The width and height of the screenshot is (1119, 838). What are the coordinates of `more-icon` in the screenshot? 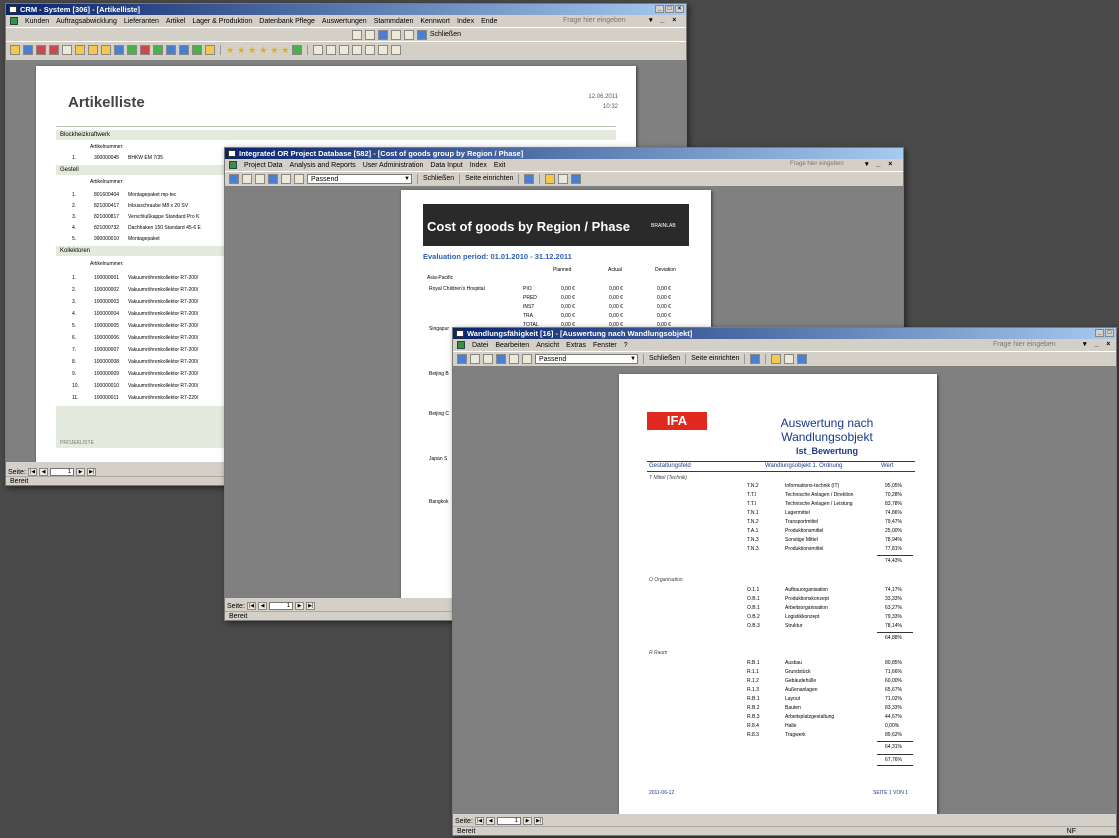 It's located at (396, 49).